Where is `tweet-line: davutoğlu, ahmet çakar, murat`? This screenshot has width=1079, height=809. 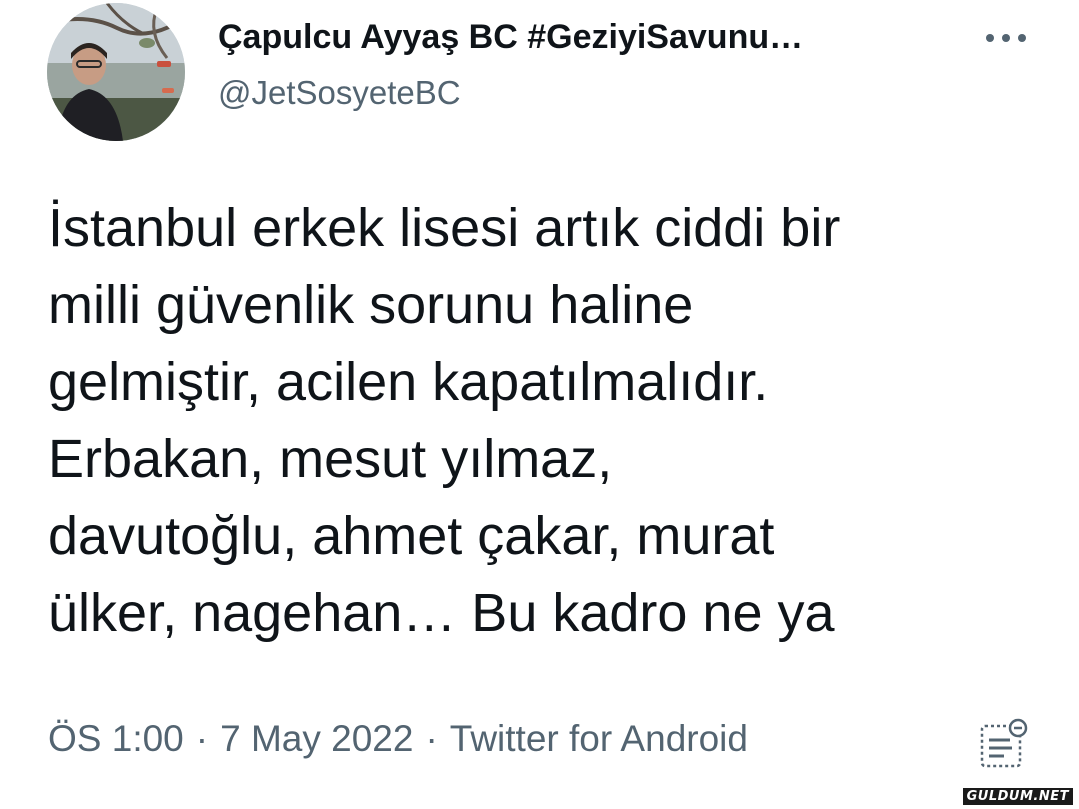 tweet-line: davutoğlu, ahmet çakar, murat is located at coordinates (411, 536).